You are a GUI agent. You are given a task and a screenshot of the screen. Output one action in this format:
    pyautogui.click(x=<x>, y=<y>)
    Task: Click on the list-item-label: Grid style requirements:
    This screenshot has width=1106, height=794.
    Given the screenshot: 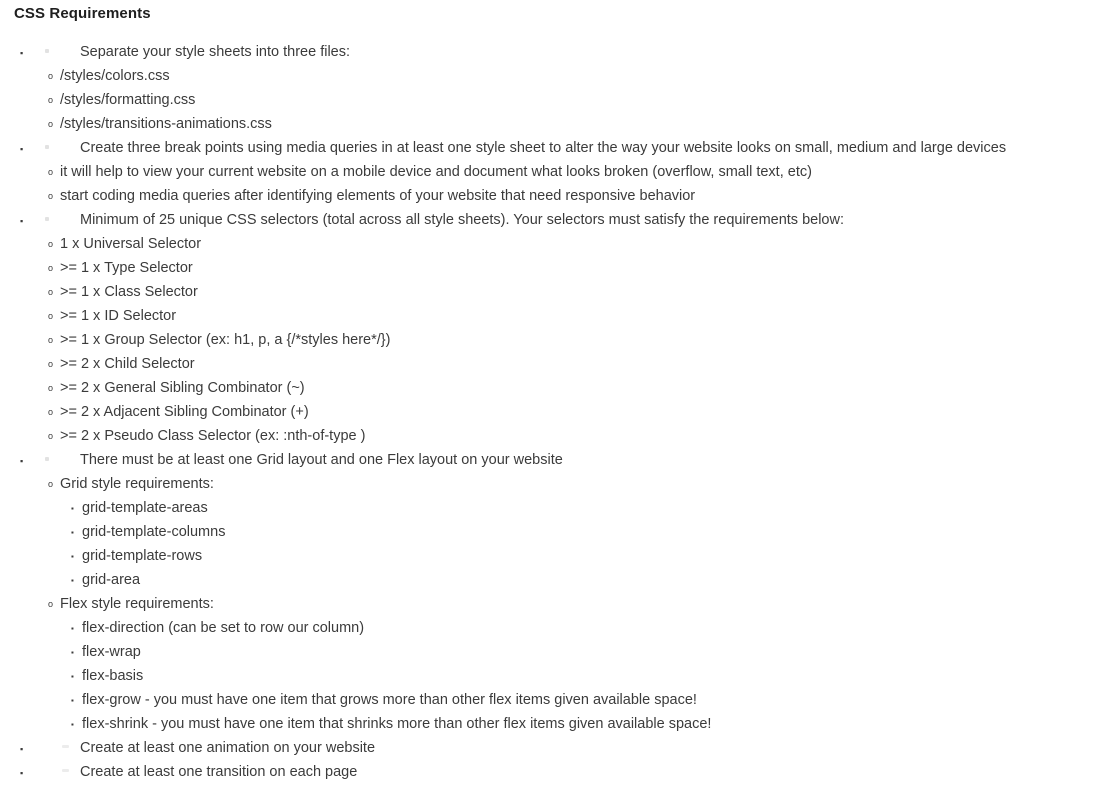 What is the action you would take?
    pyautogui.click(x=137, y=484)
    